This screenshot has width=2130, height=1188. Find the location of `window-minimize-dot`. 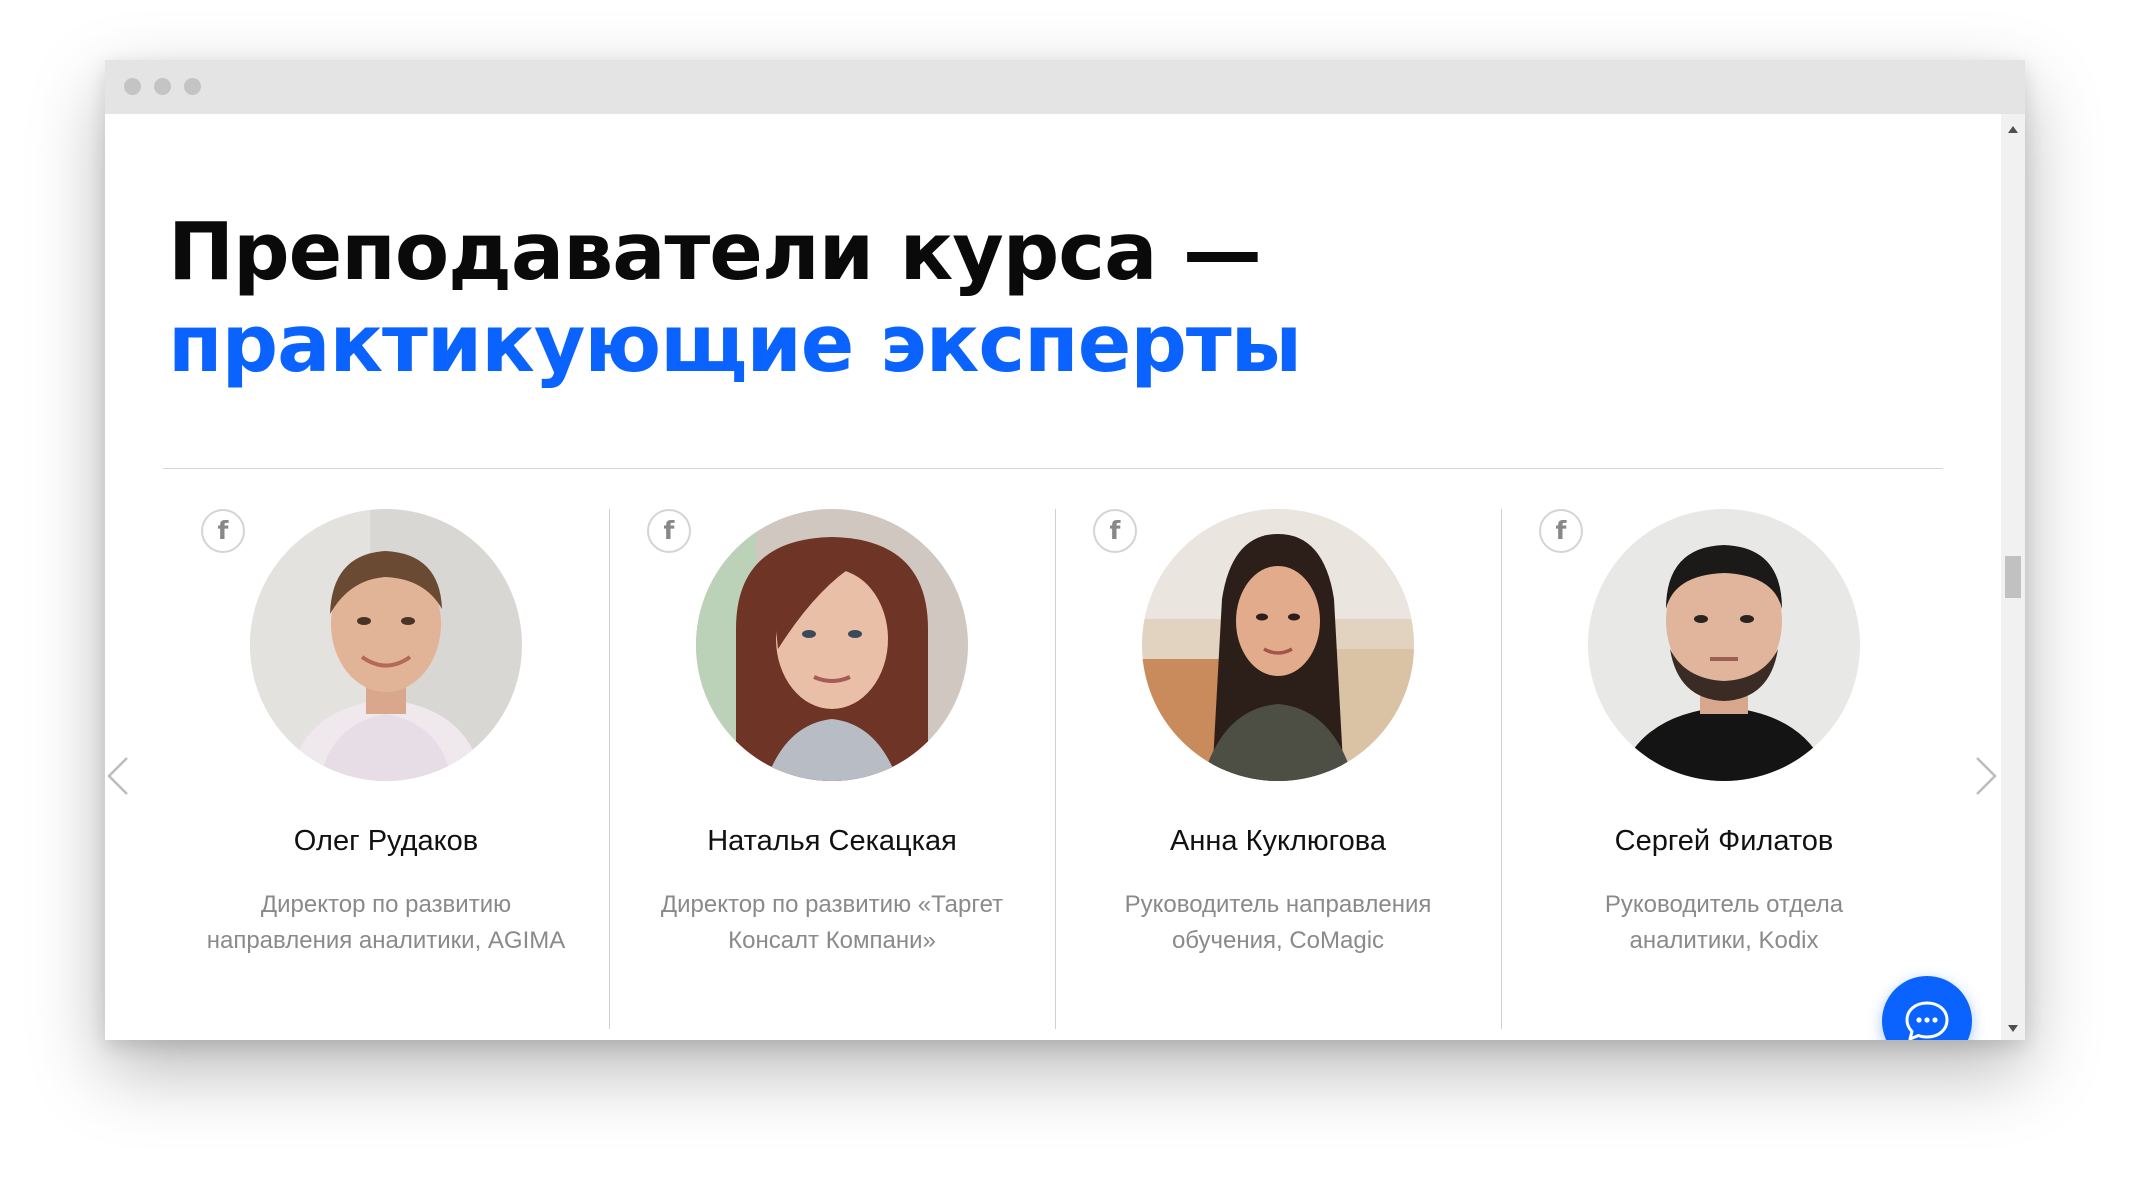

window-minimize-dot is located at coordinates (162, 86).